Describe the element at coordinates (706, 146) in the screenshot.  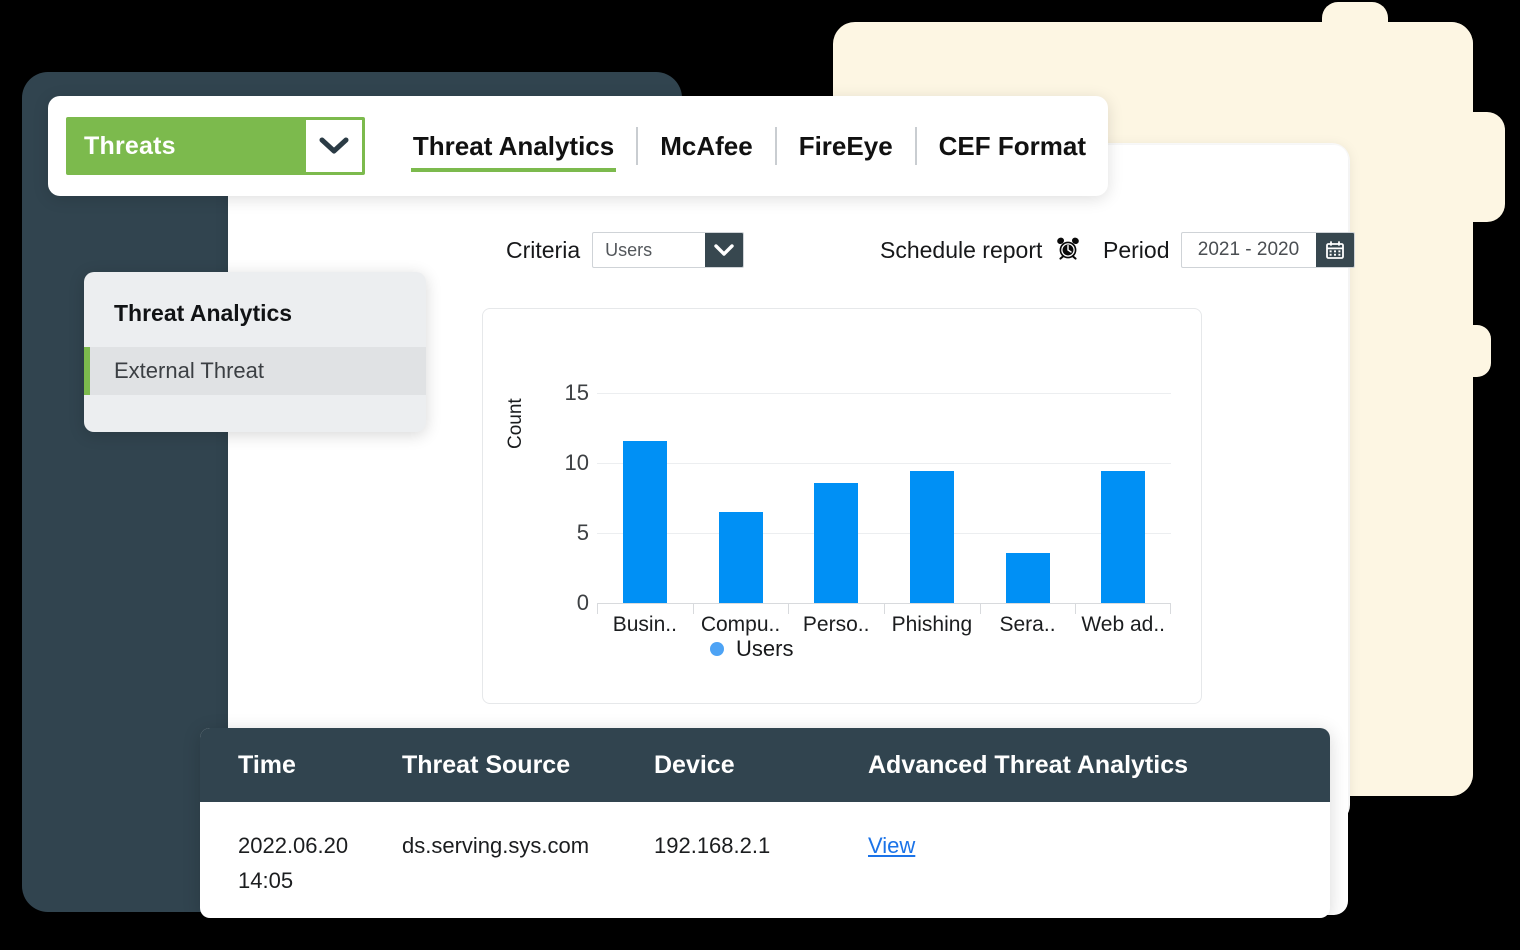
I see `tab-mcafee: McAfee` at that location.